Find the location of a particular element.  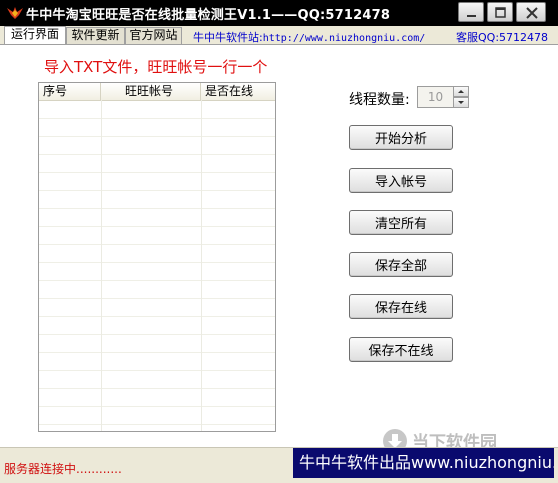

column-header-wangwang-account: 旺旺帐号 is located at coordinates (151, 91).